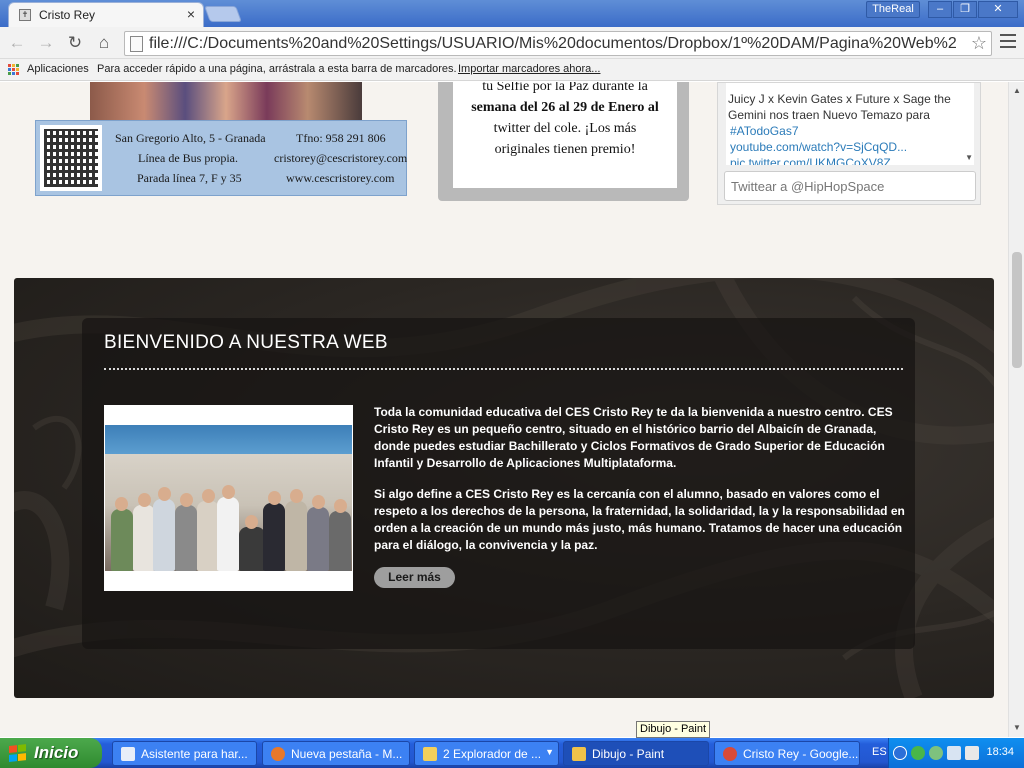  I want to click on tab-cristo-rey: ✝ Cristo Rey ×, so click(106, 14).